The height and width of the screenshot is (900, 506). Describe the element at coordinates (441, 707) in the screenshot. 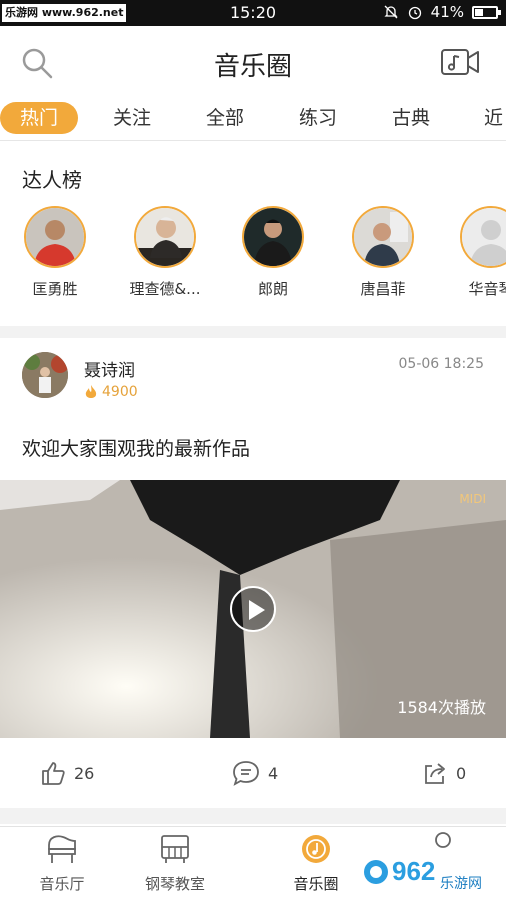

I see `play-count: 1584次播放` at that location.